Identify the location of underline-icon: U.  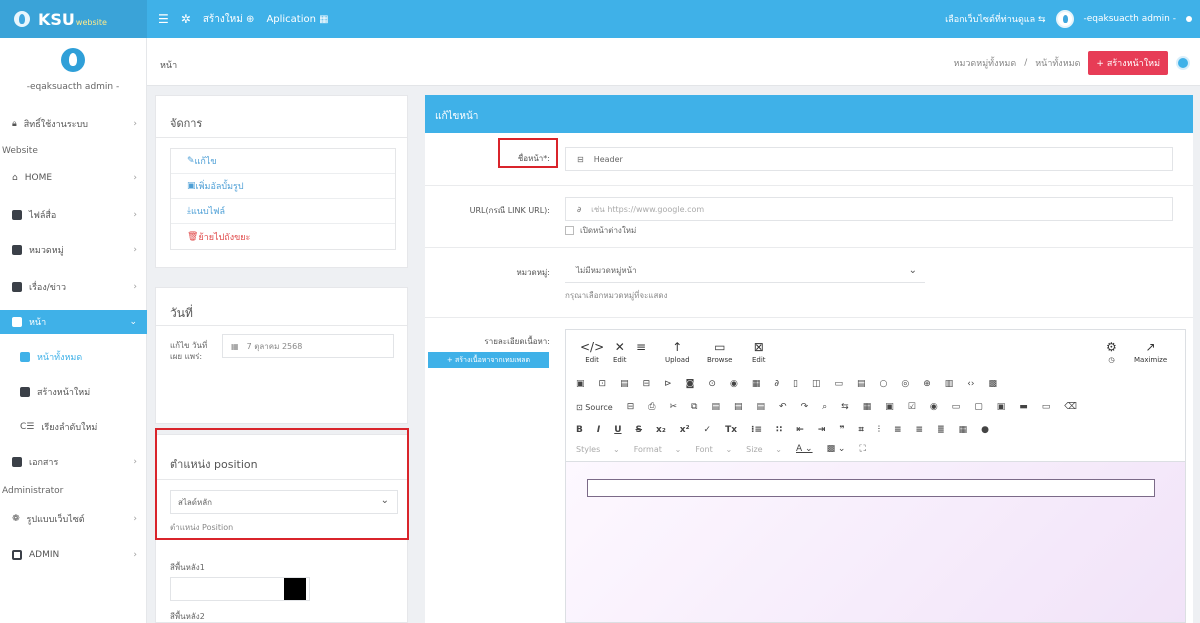
(617, 430).